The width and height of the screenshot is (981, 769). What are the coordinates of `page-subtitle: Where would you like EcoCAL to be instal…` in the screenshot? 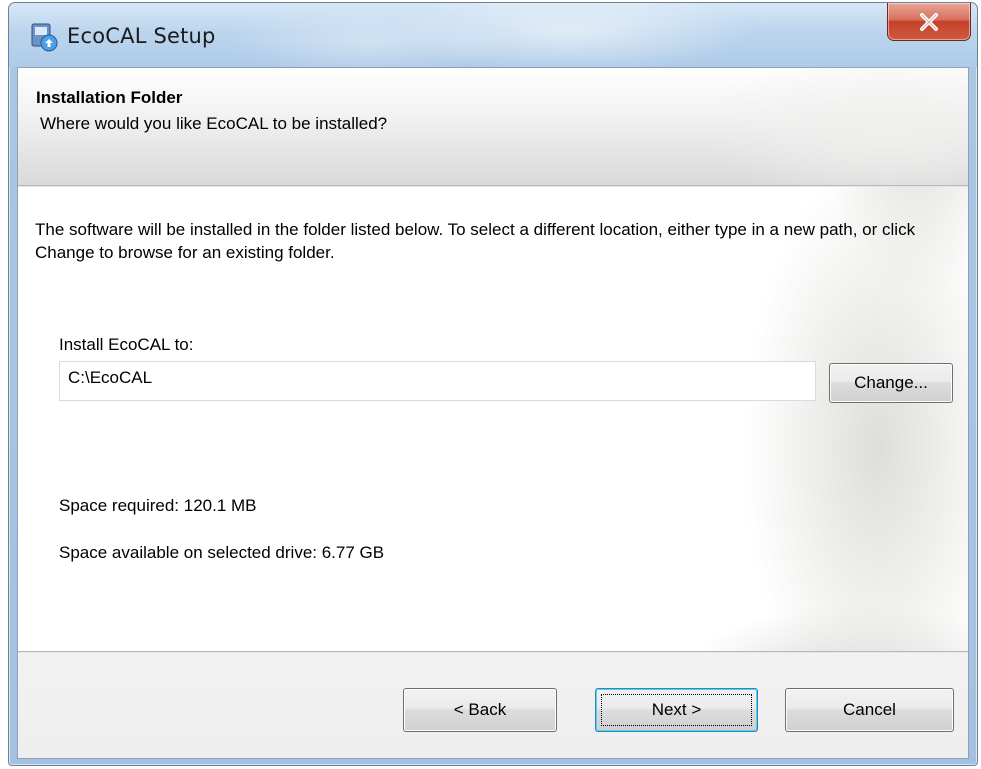 It's located at (214, 123).